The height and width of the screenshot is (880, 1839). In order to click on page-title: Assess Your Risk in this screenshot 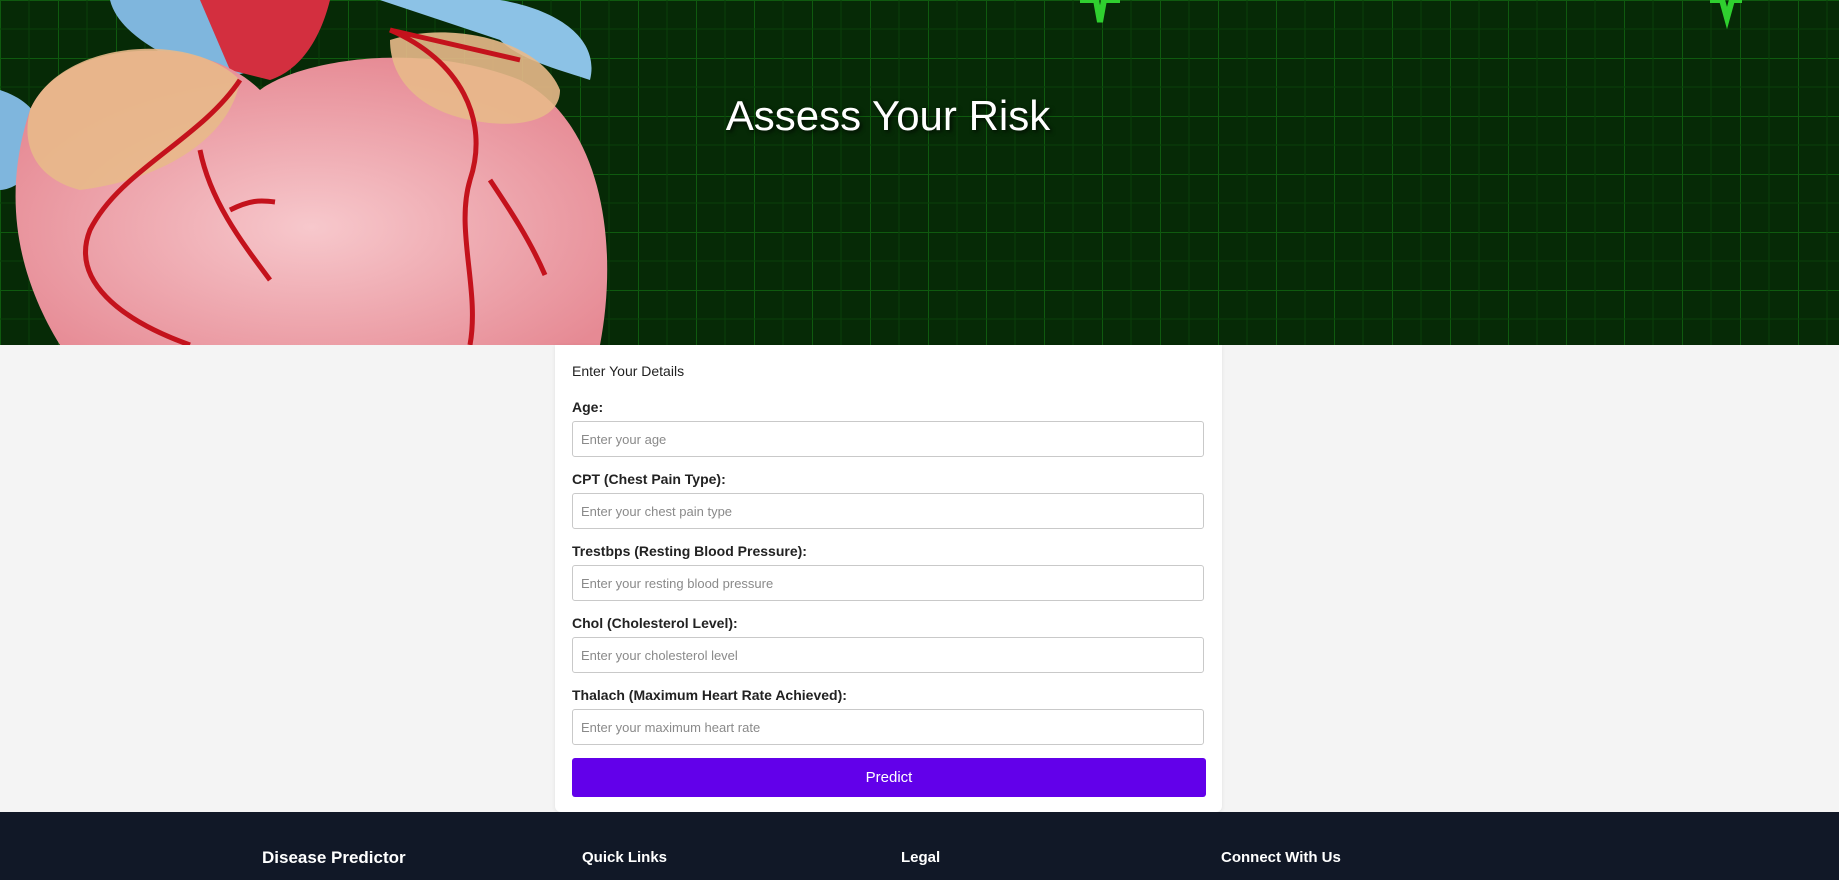, I will do `click(888, 115)`.